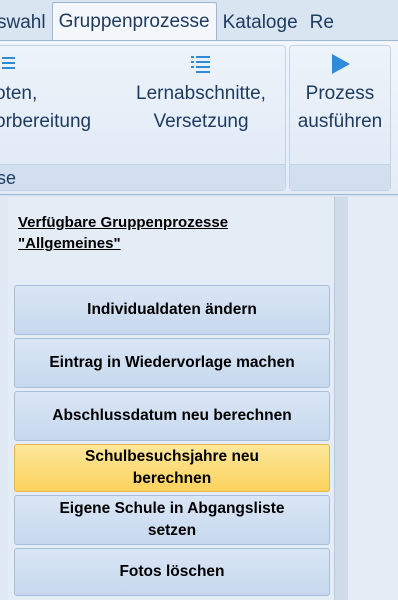 The width and height of the screenshot is (398, 600). I want to click on process-button-label: Individualdaten ändern, so click(172, 309).